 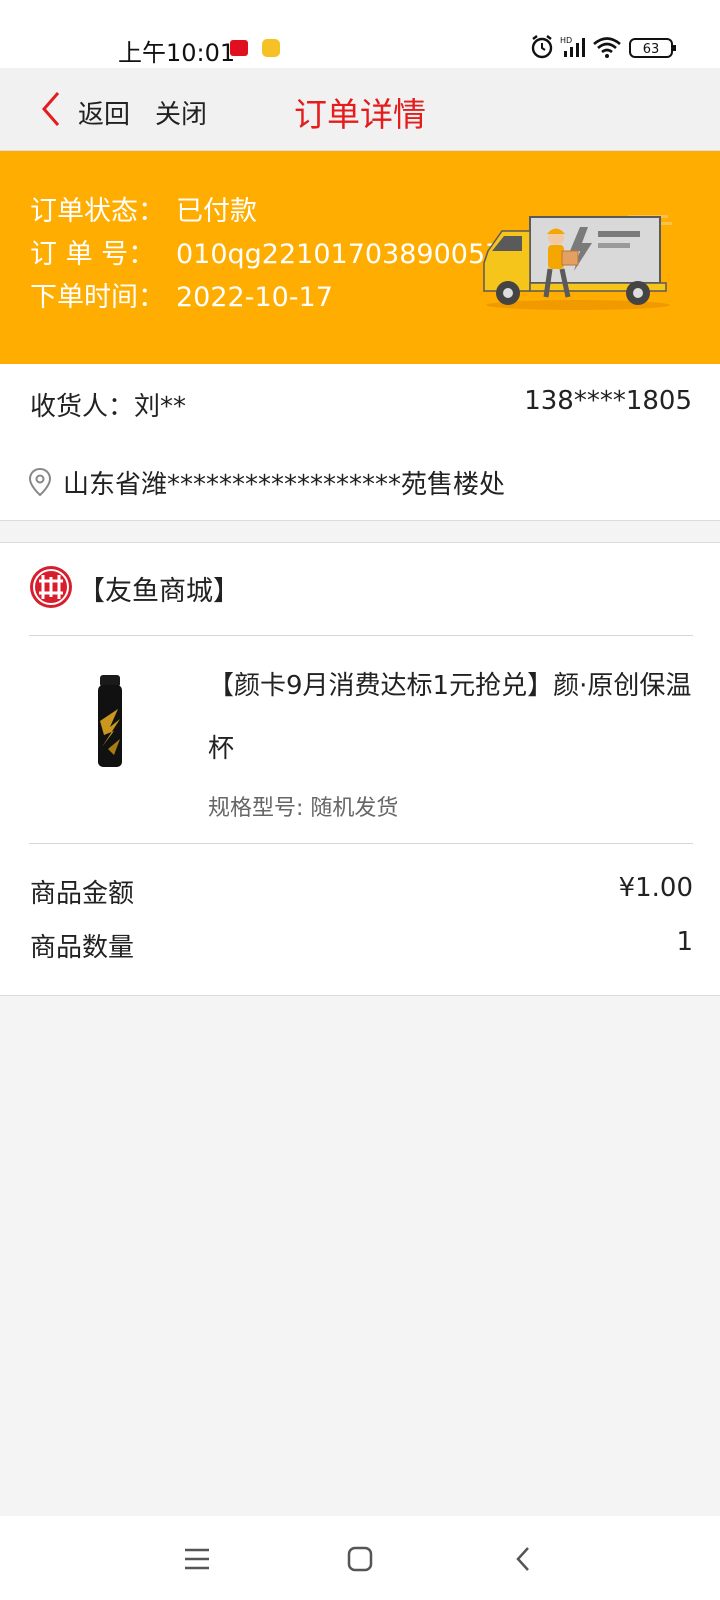 I want to click on svg-text: 63, so click(x=651, y=49).